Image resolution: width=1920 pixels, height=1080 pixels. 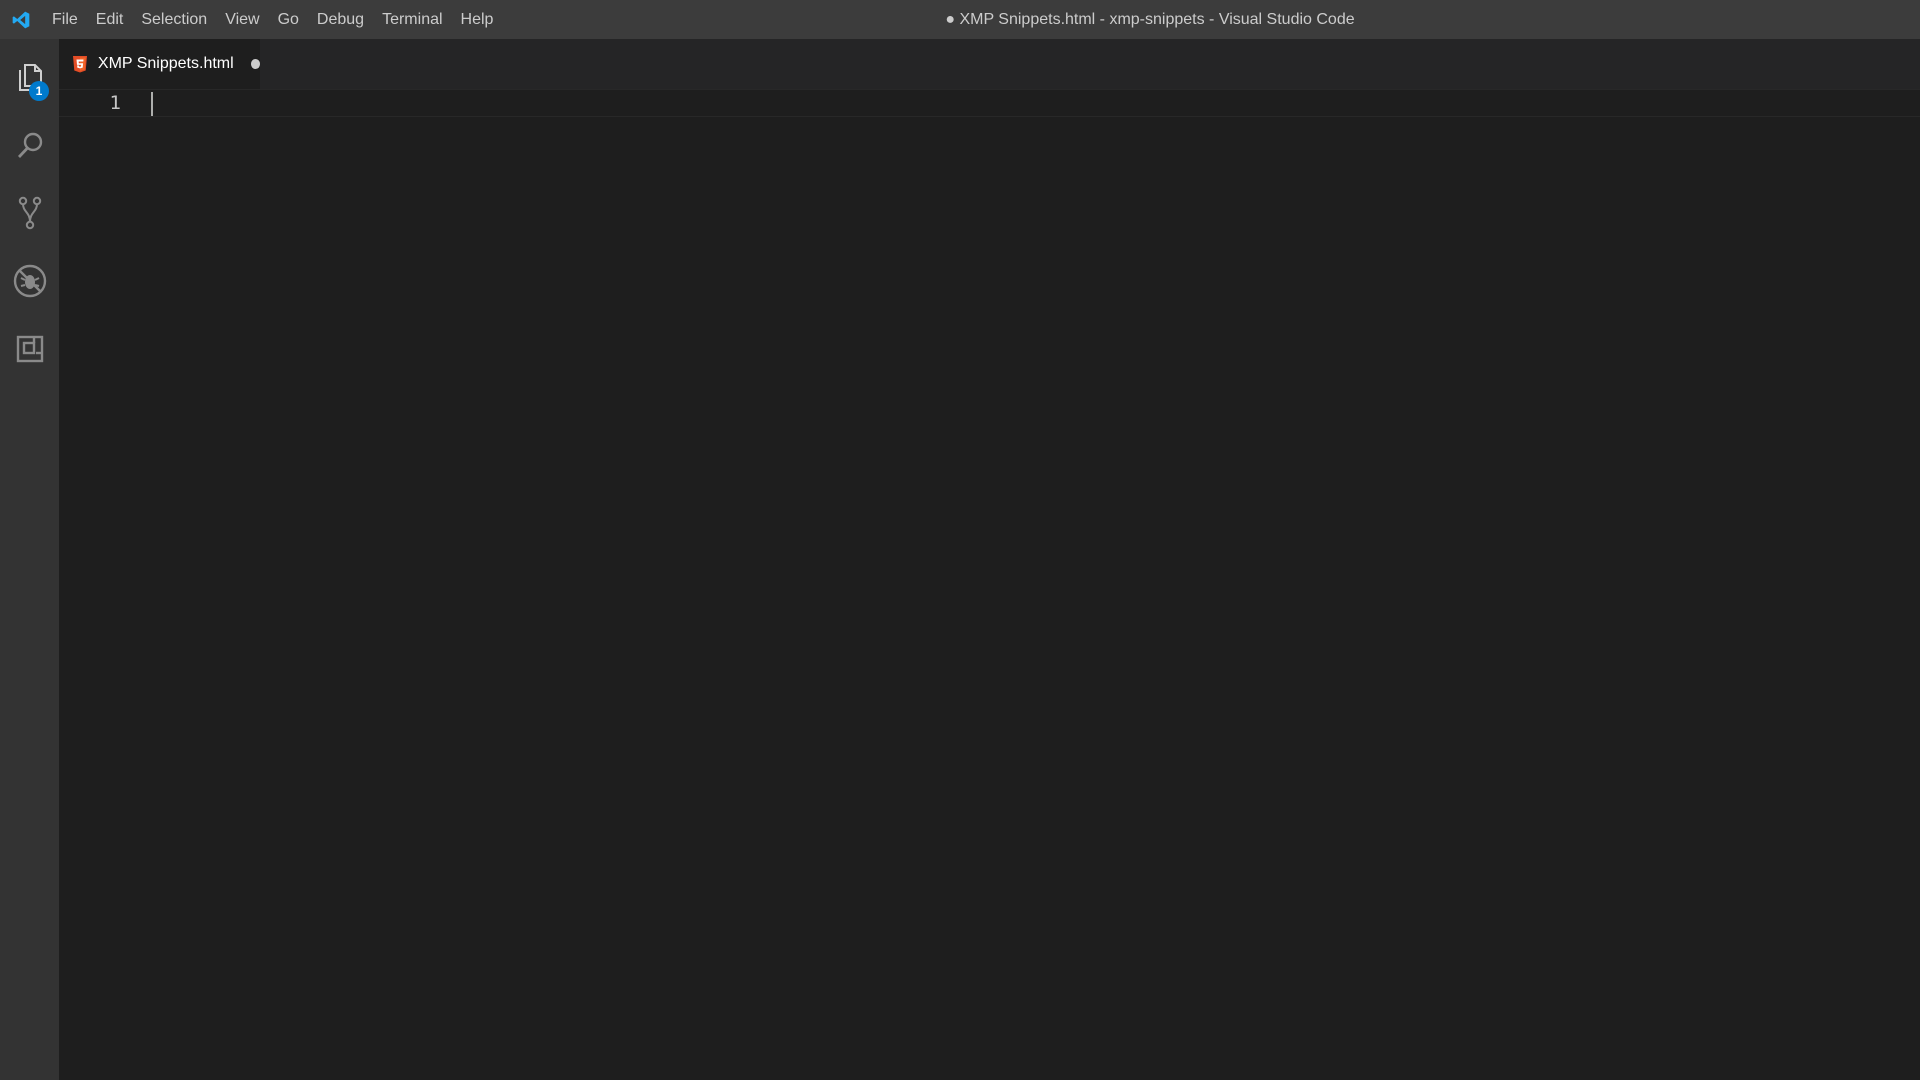 I want to click on editor-tabs-bar: XMP Snippets.html, so click(x=989, y=64).